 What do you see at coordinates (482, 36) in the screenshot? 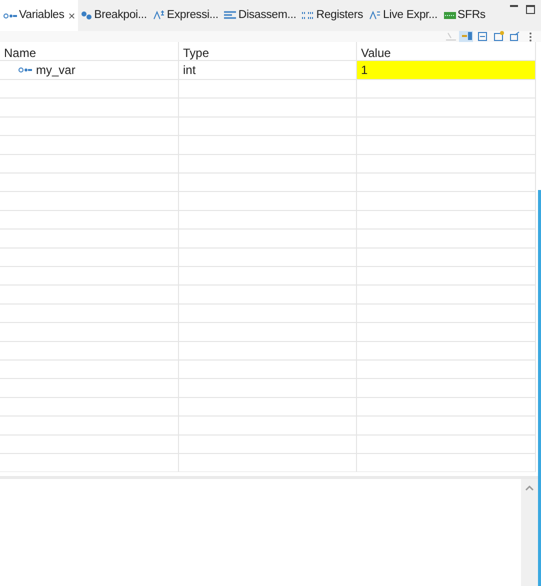
I see `collapse-icon` at bounding box center [482, 36].